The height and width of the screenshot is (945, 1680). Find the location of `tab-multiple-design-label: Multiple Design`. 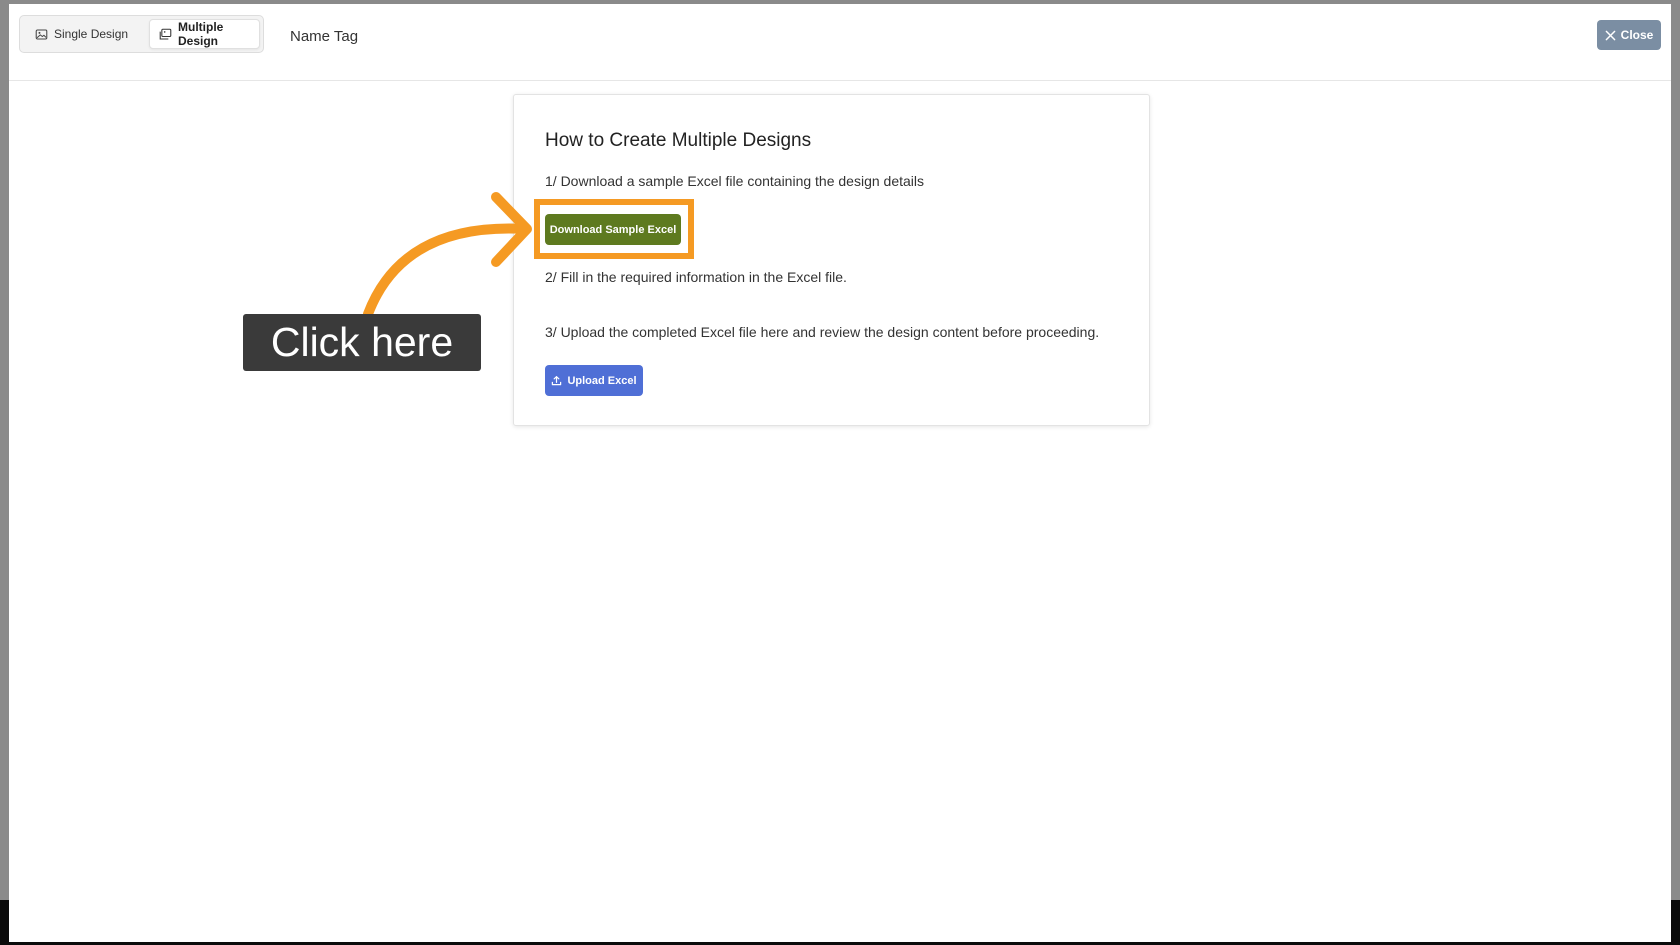

tab-multiple-design-label: Multiple Design is located at coordinates (201, 34).